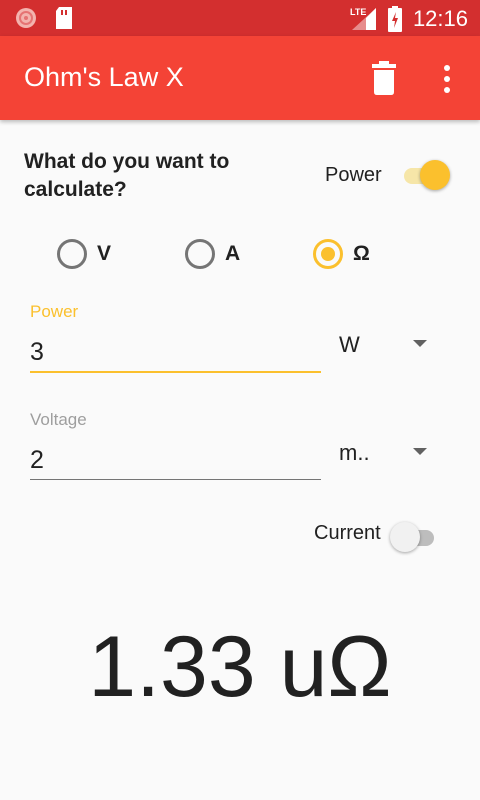 Image resolution: width=480 pixels, height=800 pixels. I want to click on power-input-underline, so click(175, 372).